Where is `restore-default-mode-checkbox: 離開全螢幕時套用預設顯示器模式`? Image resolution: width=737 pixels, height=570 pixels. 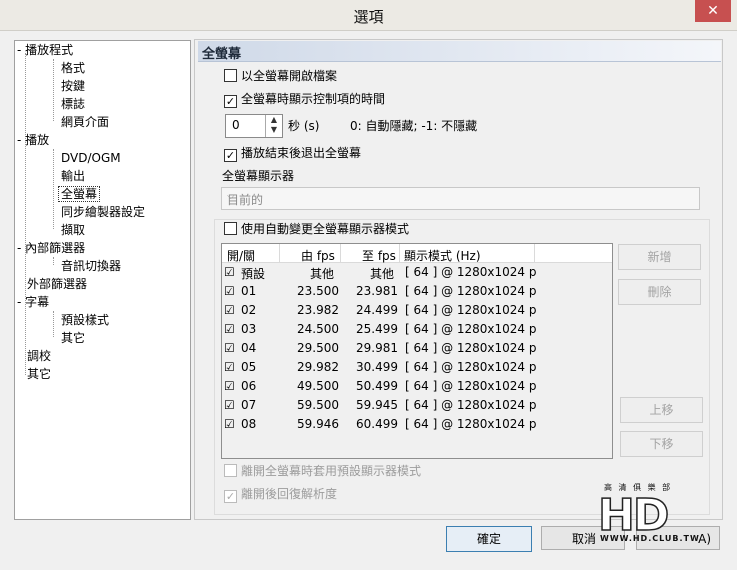
restore-default-mode-checkbox: 離開全螢幕時套用預設顯示器模式 is located at coordinates (322, 471).